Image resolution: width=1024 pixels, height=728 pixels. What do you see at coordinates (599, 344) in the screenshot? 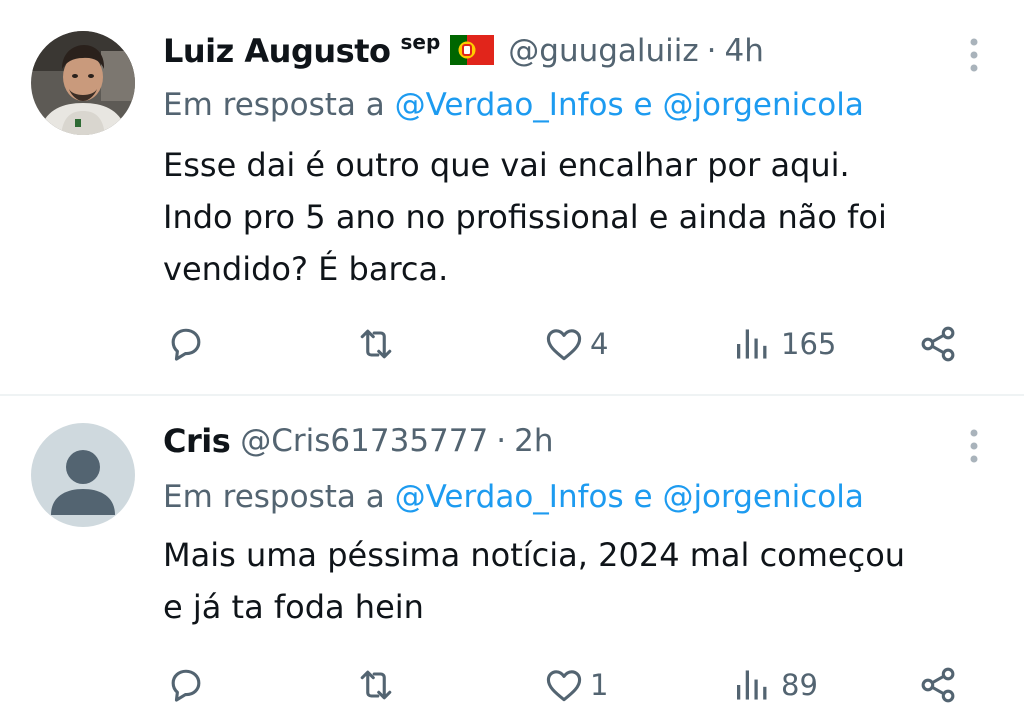
I see `like-count: 4` at bounding box center [599, 344].